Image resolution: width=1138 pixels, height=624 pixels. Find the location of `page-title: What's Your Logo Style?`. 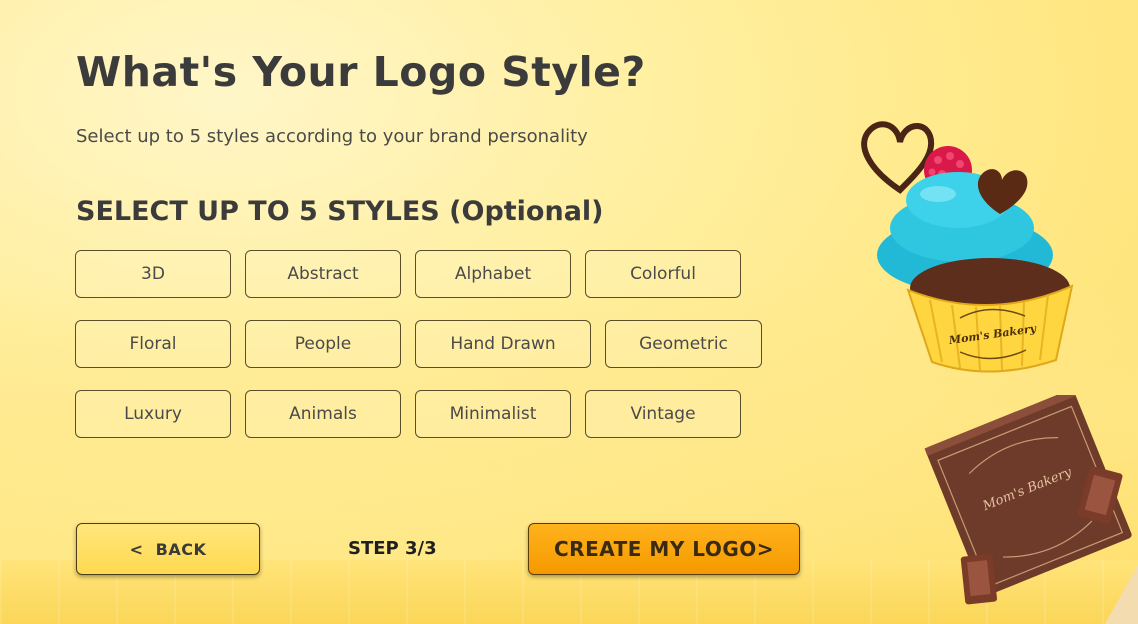

page-title: What's Your Logo Style? is located at coordinates (361, 72).